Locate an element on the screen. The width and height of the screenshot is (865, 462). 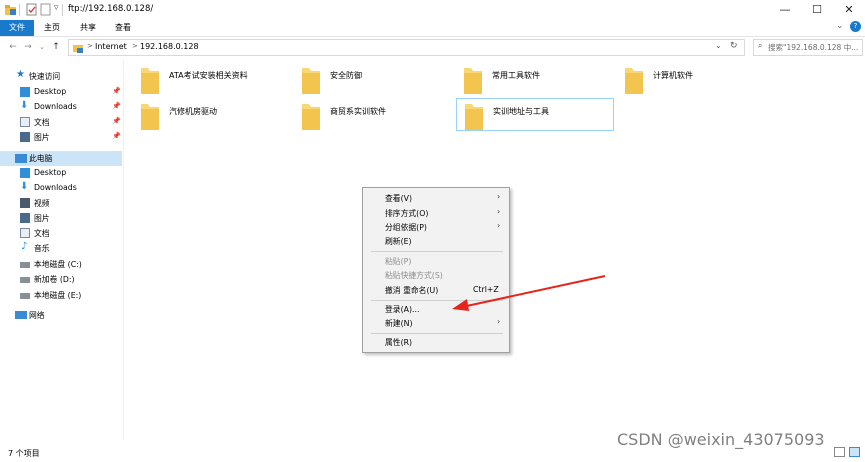
annotation-arrow is located at coordinates (529, 293).